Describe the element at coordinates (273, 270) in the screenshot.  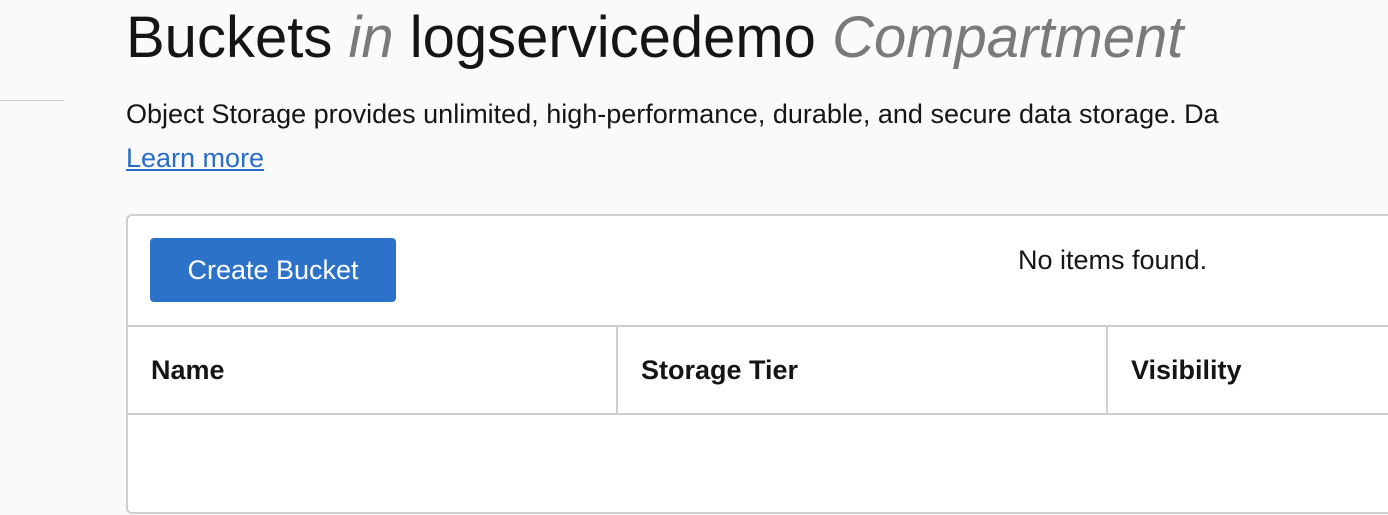
I see `create-bucket-button: Create Bucket` at that location.